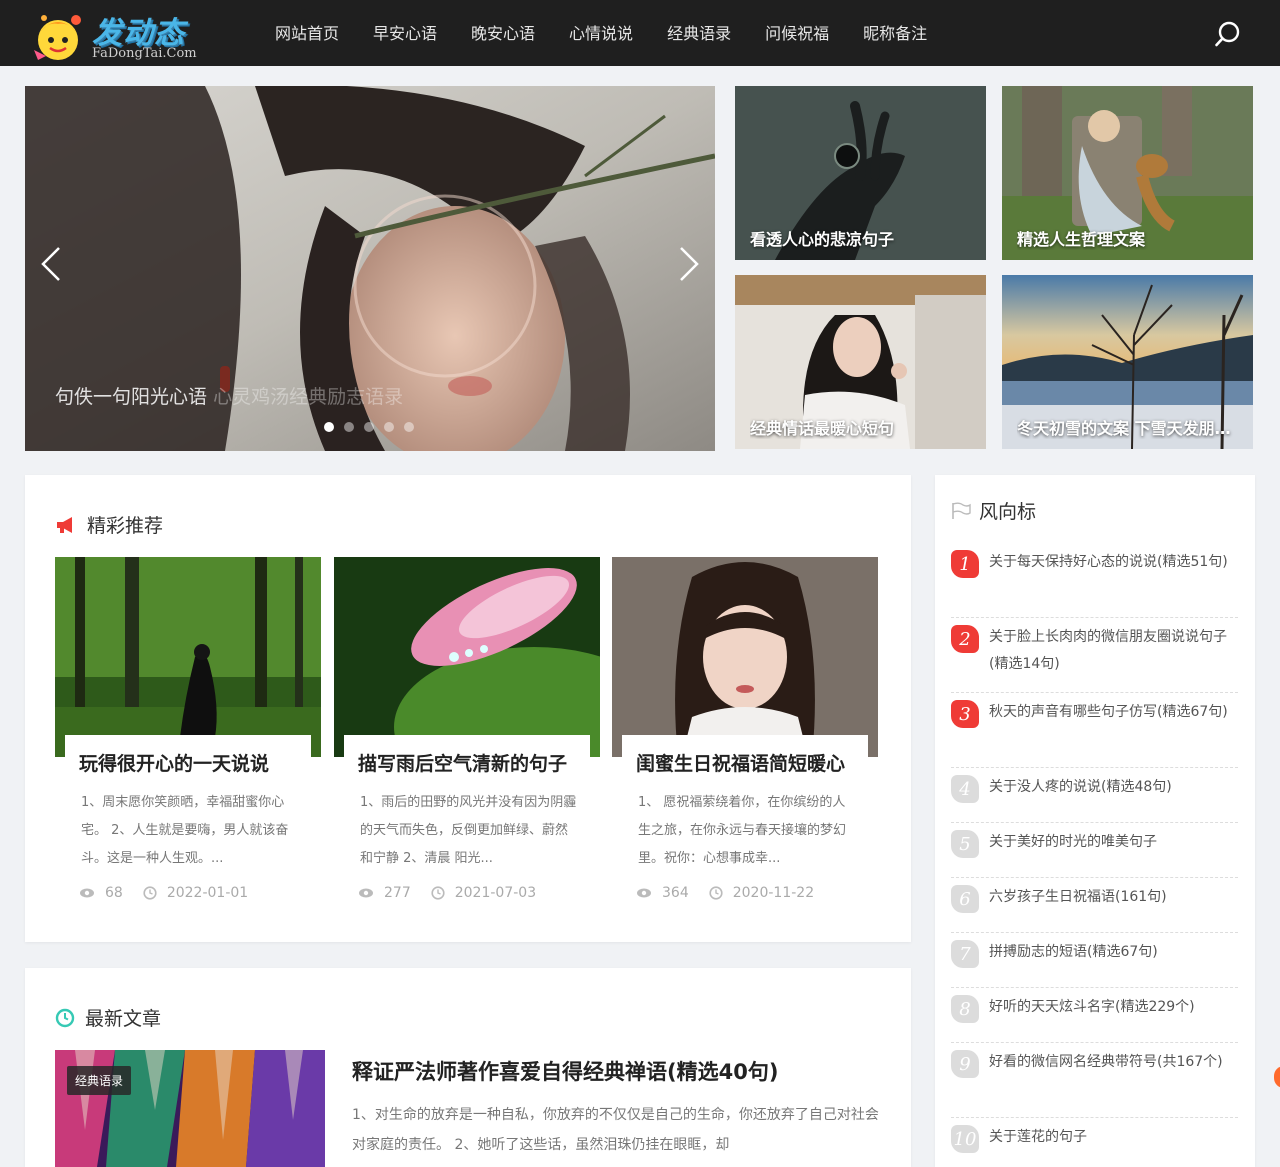 This screenshot has height=1167, width=1280. What do you see at coordinates (1008, 512) in the screenshot?
I see `sidebar-title-text: 风向标` at bounding box center [1008, 512].